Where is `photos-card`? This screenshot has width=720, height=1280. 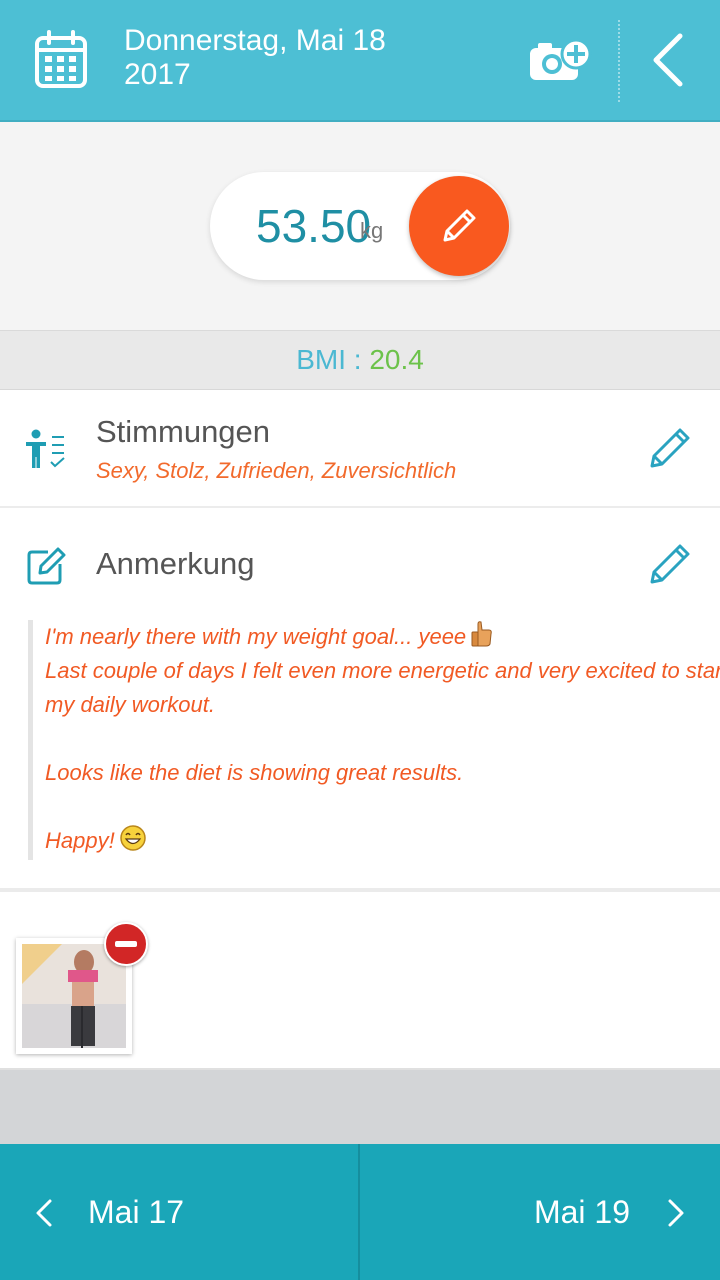 photos-card is located at coordinates (360, 981).